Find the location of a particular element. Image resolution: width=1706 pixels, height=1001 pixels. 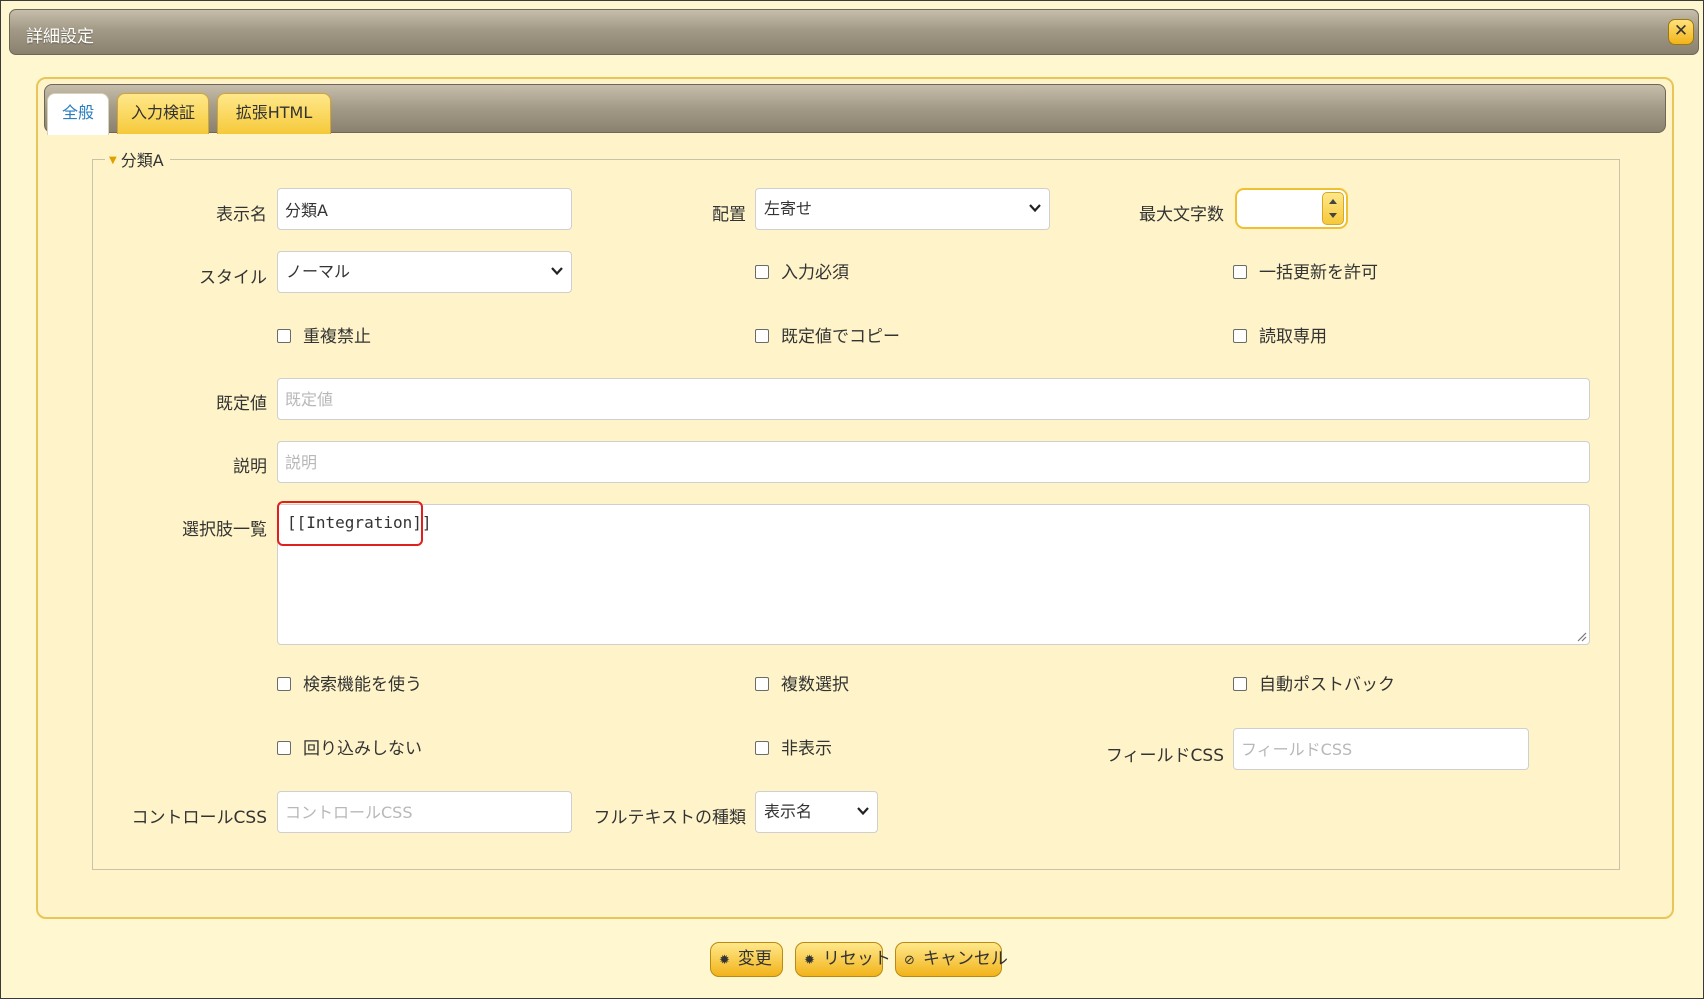

max-length-label: 最大文字数 is located at coordinates (1181, 215).